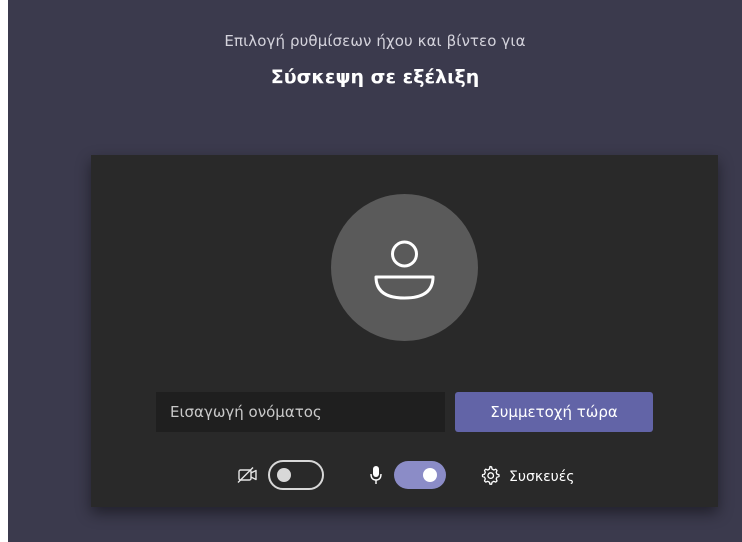  I want to click on camera-toggle-knob, so click(284, 475).